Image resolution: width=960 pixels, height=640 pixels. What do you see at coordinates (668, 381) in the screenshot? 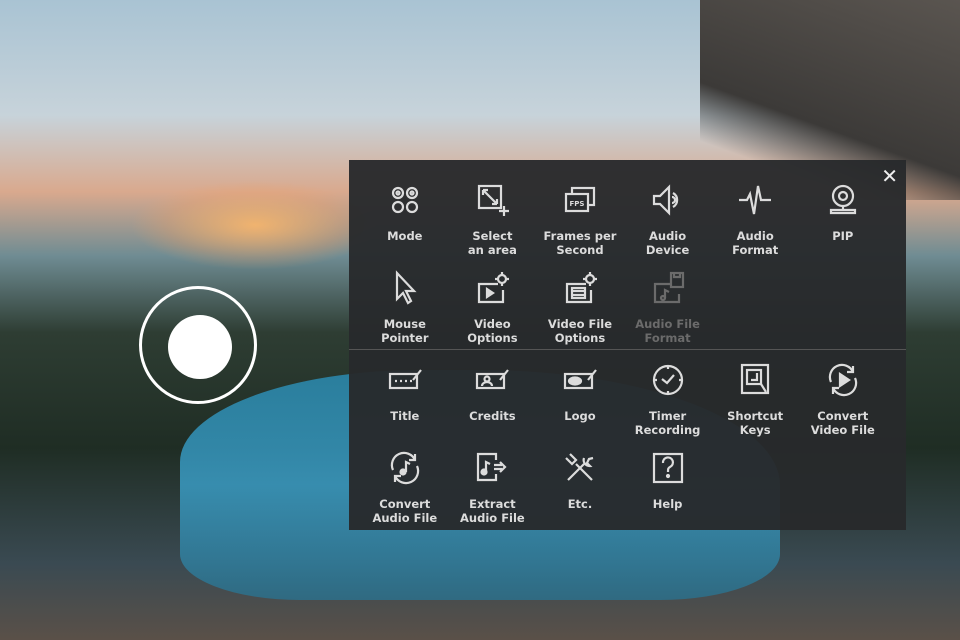
I see `clock-icon` at bounding box center [668, 381].